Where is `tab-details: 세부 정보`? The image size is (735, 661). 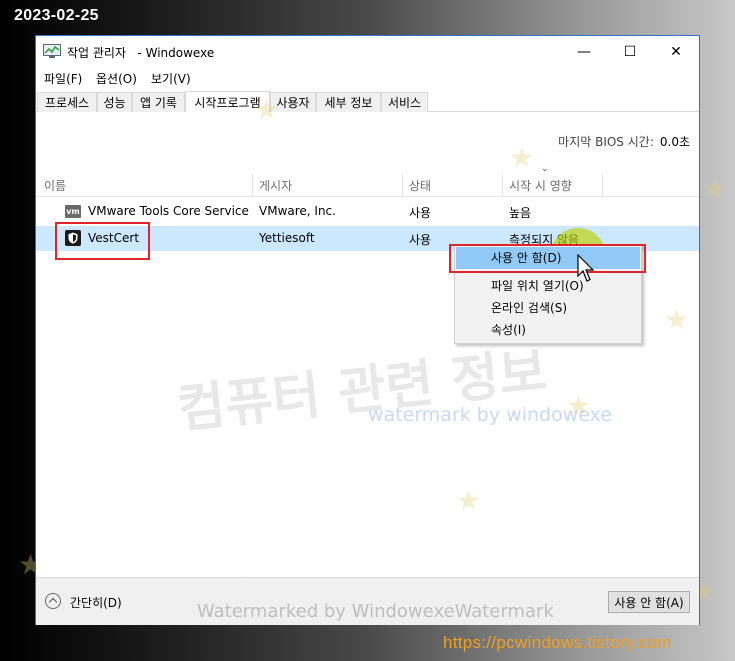
tab-details: 세부 정보 is located at coordinates (348, 102).